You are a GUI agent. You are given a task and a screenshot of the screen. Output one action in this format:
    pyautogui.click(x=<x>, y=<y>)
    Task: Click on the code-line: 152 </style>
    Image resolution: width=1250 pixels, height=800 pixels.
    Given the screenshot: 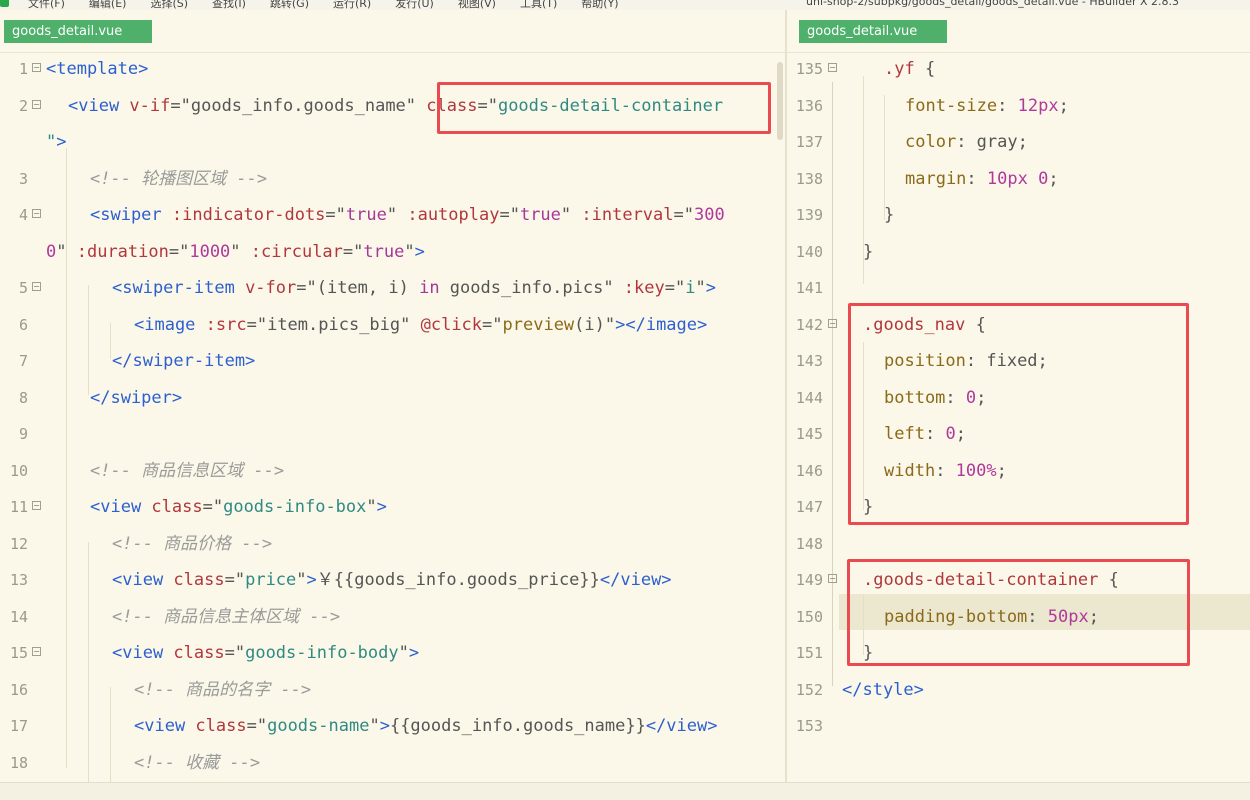 What is the action you would take?
    pyautogui.click(x=1018, y=690)
    